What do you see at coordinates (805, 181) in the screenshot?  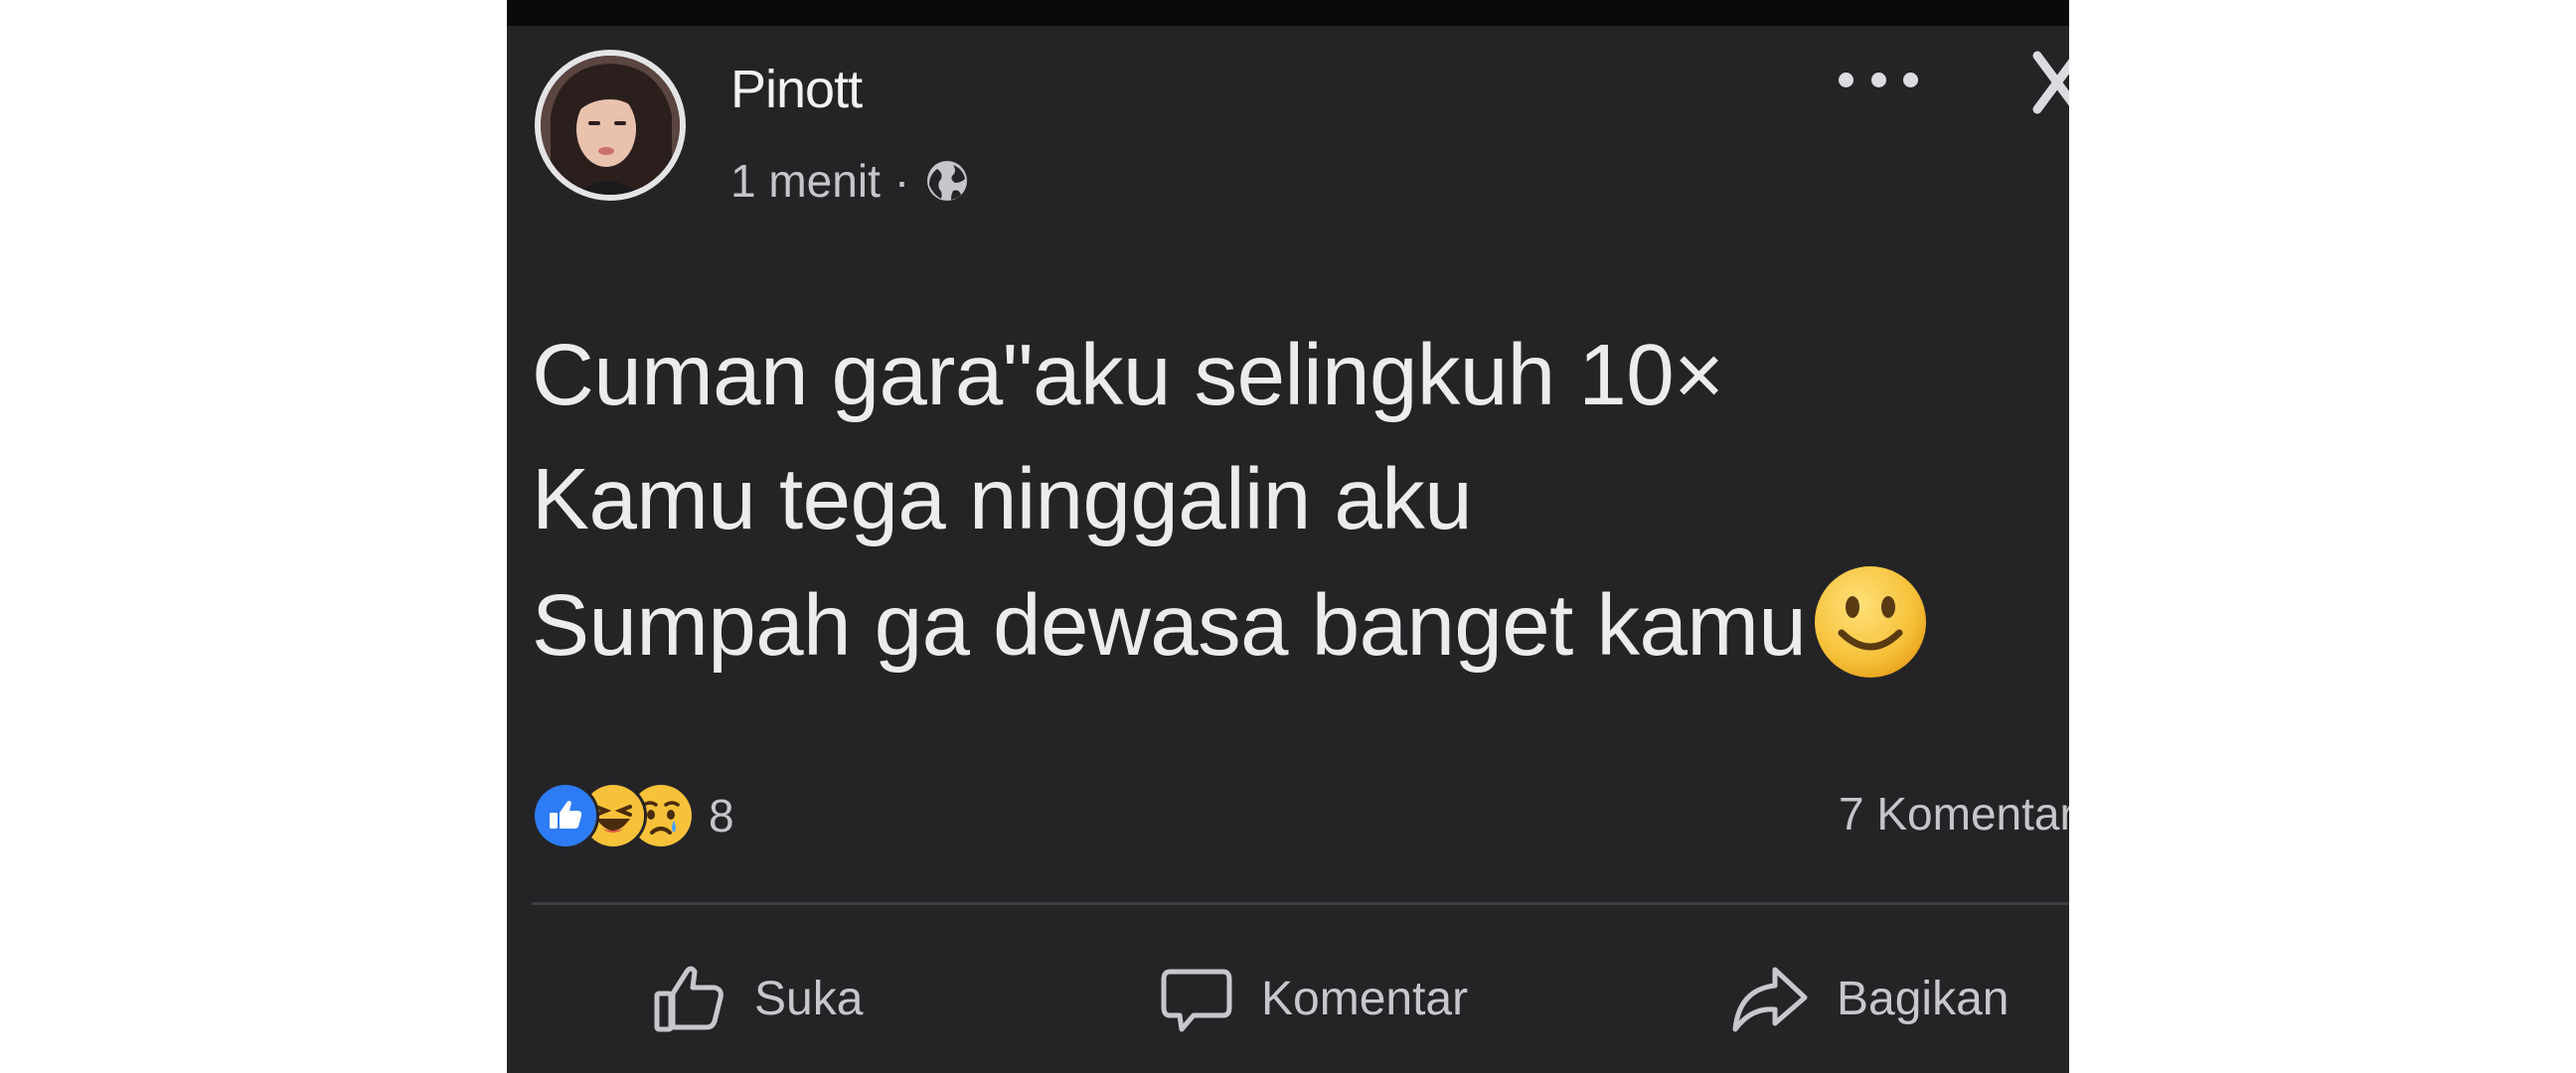 I see `post-timestamp: 1 menit` at bounding box center [805, 181].